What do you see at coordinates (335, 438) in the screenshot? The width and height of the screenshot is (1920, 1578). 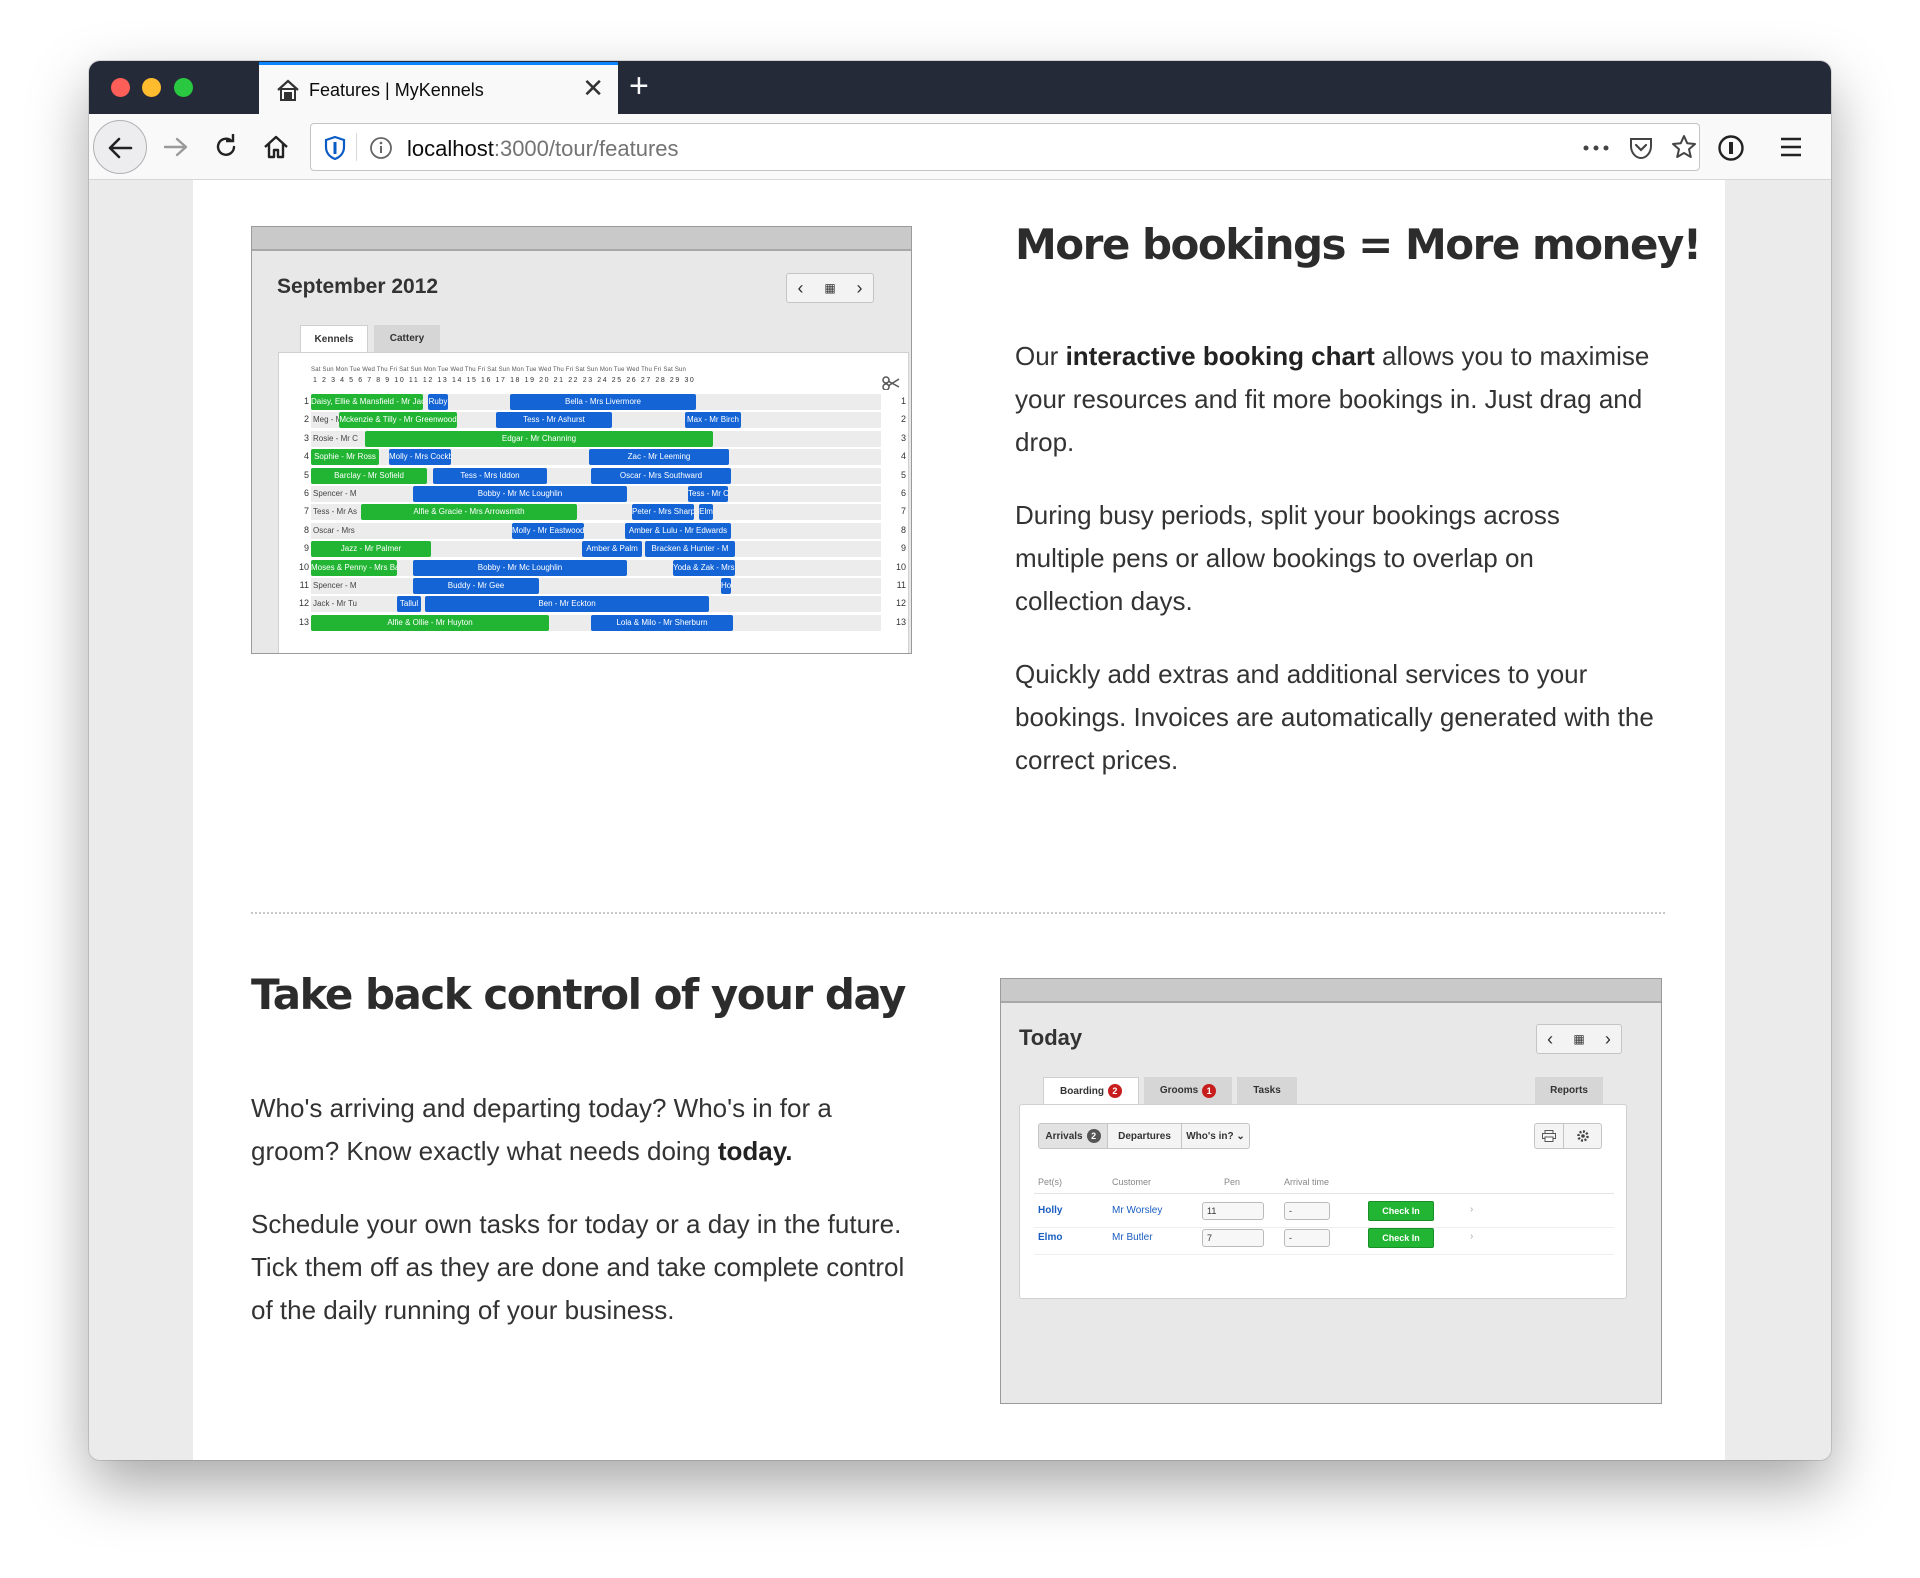 I see `carryover-booking-label: Rosie - Mr C` at bounding box center [335, 438].